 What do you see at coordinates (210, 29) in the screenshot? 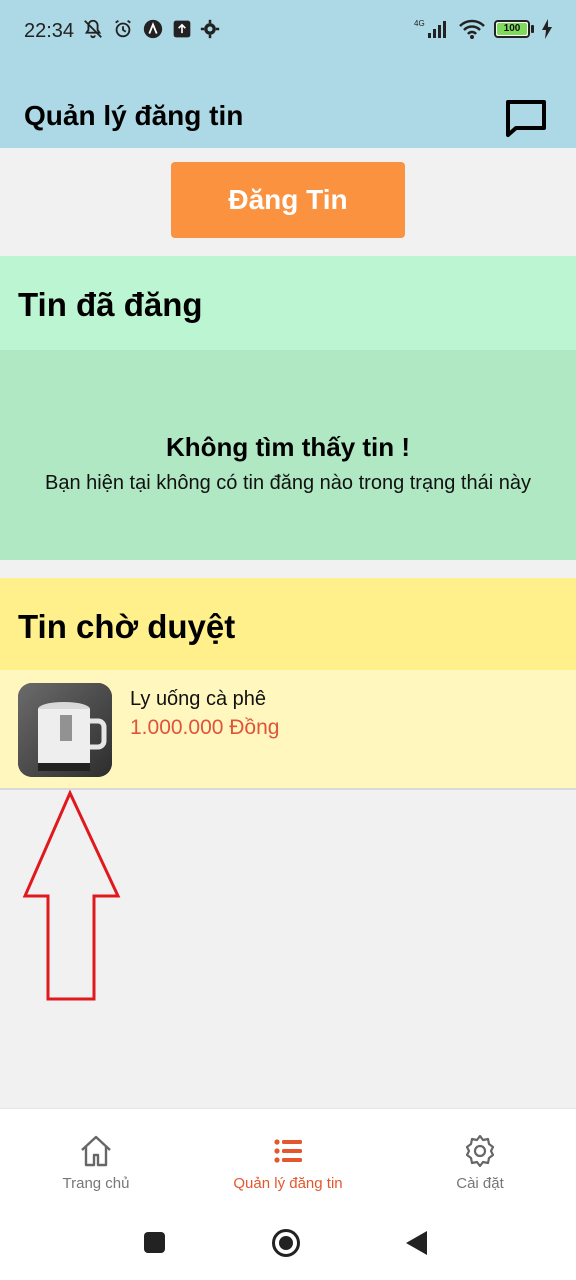
I see `settings-small-icon` at bounding box center [210, 29].